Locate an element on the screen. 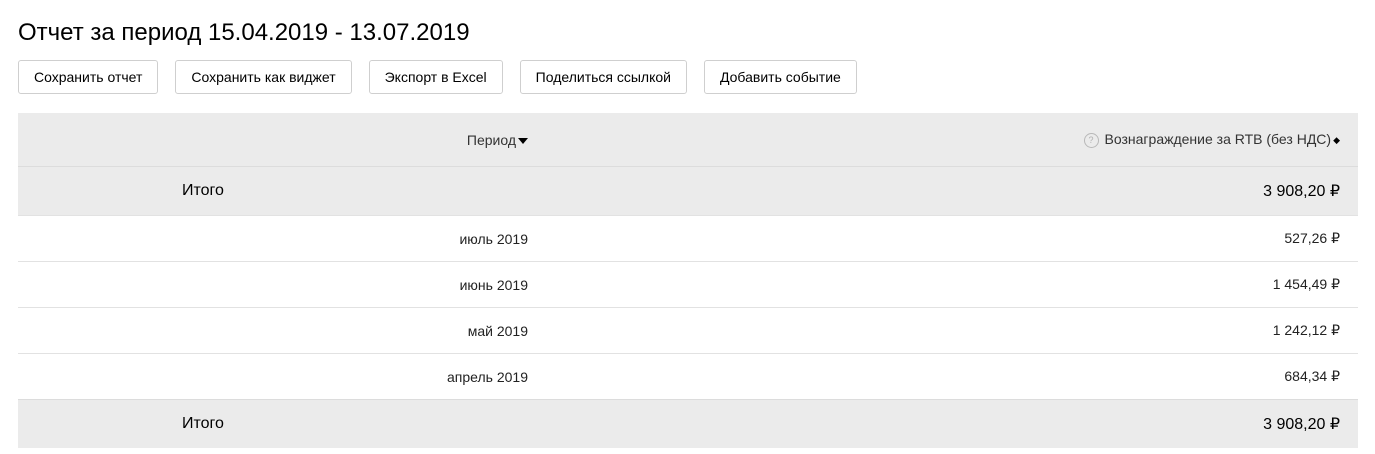  period-cell: июнь 2019 is located at coordinates (273, 284).